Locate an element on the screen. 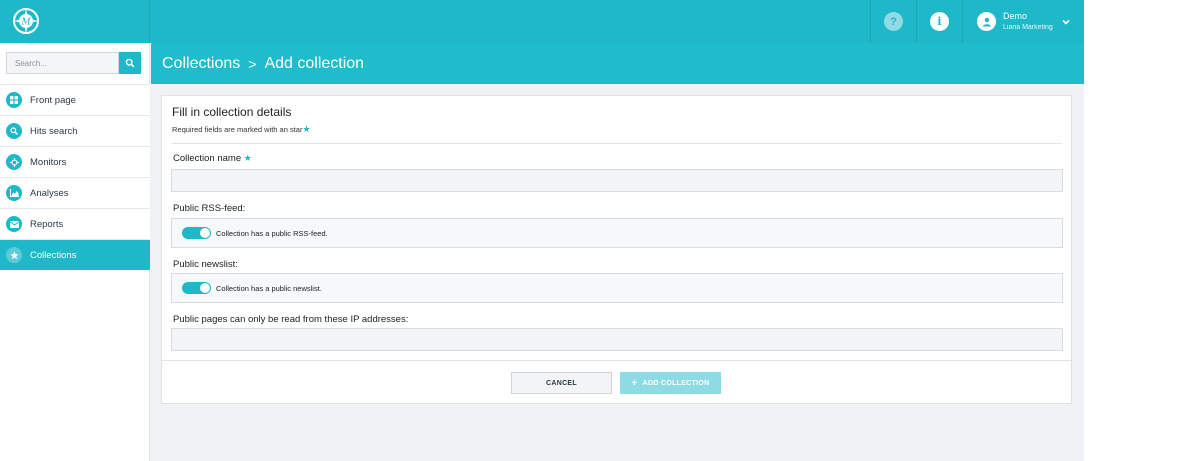 This screenshot has height=461, width=1200. chevron-down-icon is located at coordinates (1066, 22).